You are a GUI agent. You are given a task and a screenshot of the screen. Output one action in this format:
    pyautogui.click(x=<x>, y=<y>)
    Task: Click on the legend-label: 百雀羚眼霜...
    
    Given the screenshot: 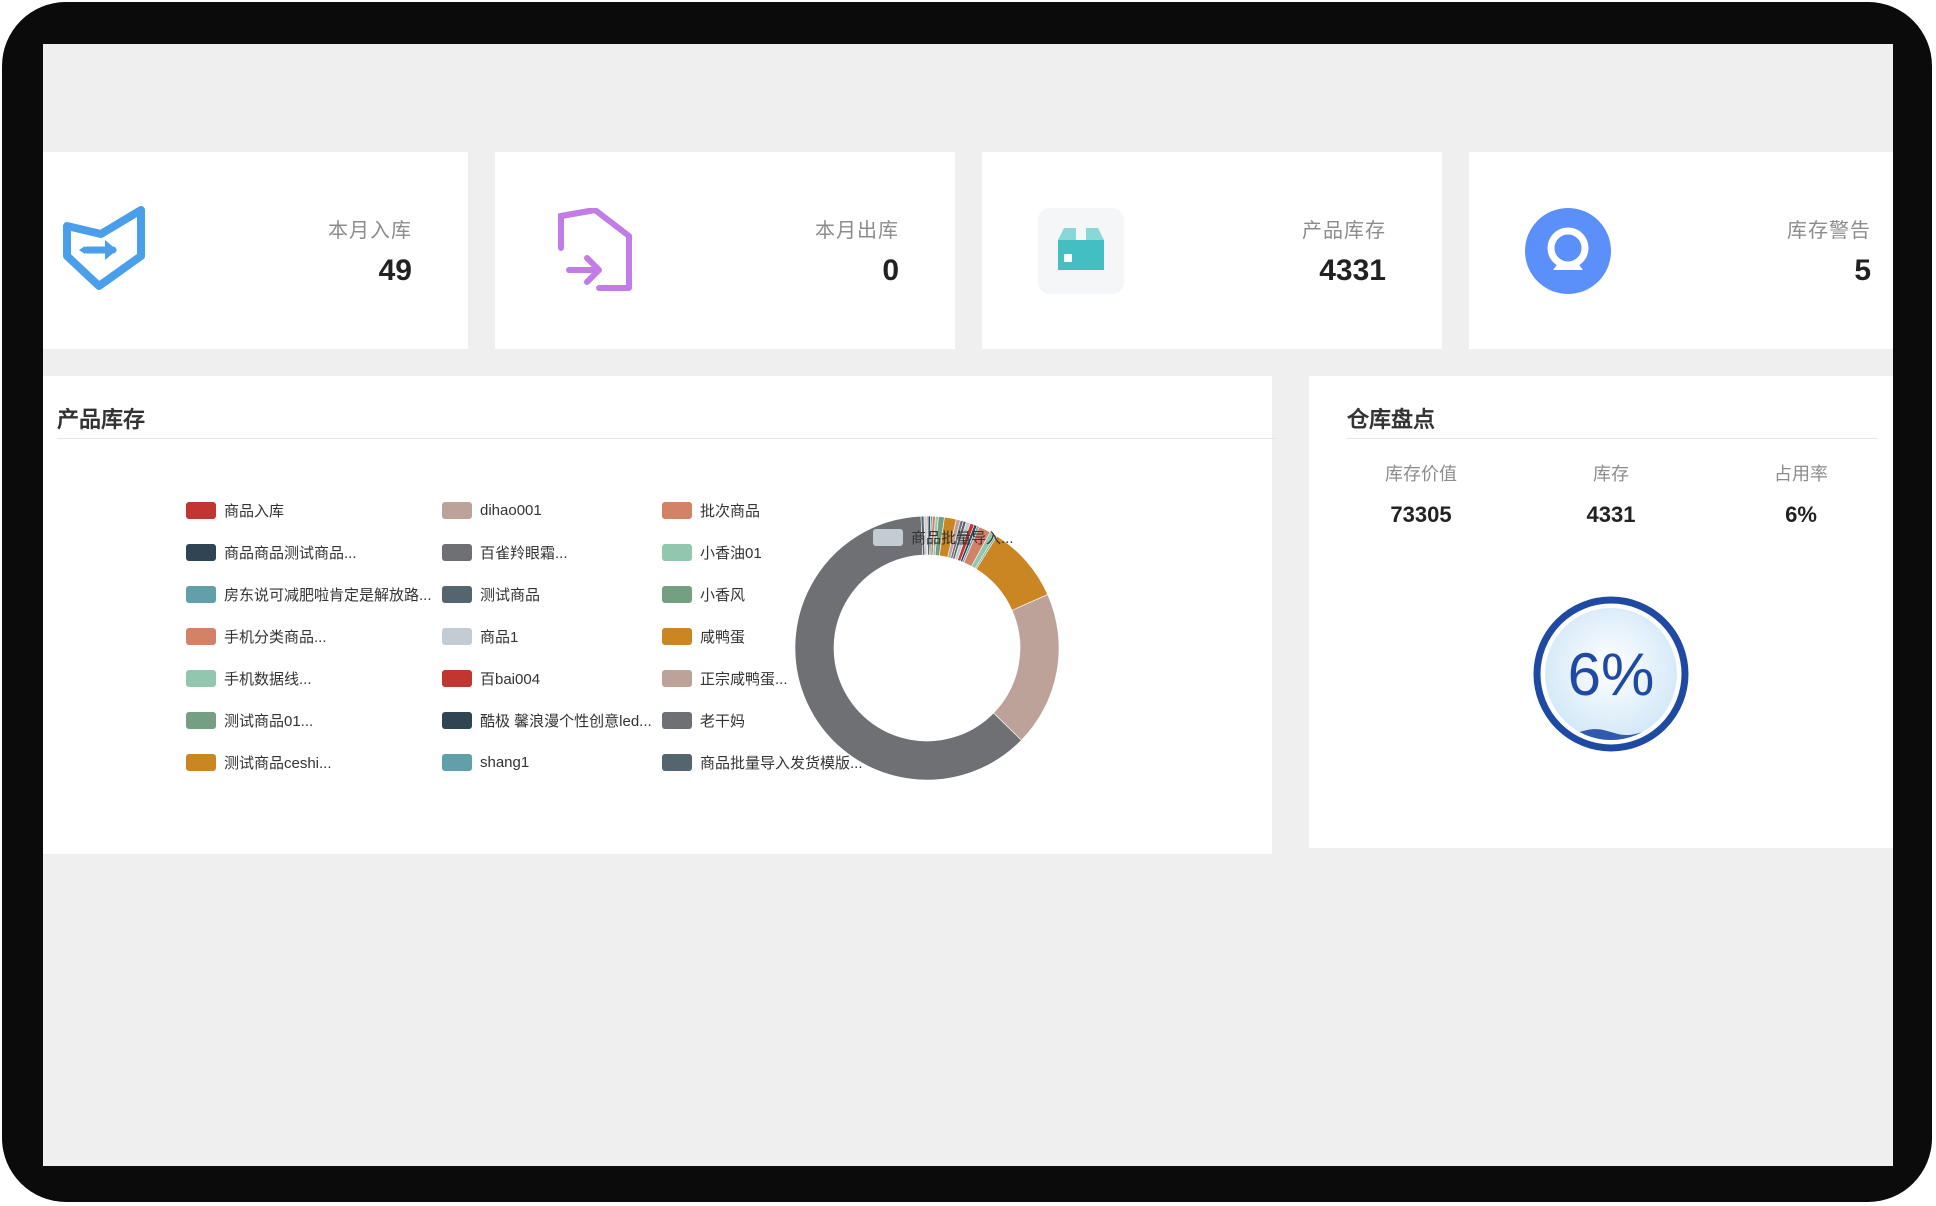 What is the action you would take?
    pyautogui.click(x=524, y=553)
    